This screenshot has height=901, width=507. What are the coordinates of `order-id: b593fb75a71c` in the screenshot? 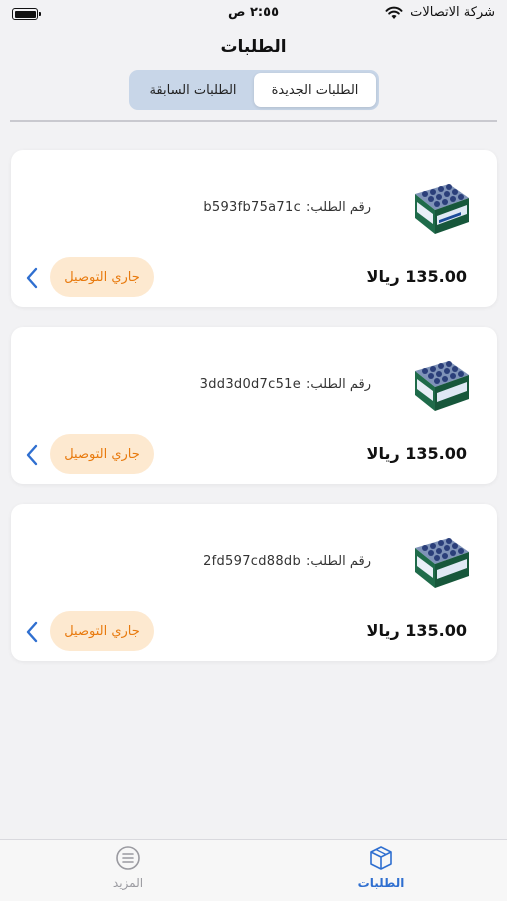 It's located at (252, 207).